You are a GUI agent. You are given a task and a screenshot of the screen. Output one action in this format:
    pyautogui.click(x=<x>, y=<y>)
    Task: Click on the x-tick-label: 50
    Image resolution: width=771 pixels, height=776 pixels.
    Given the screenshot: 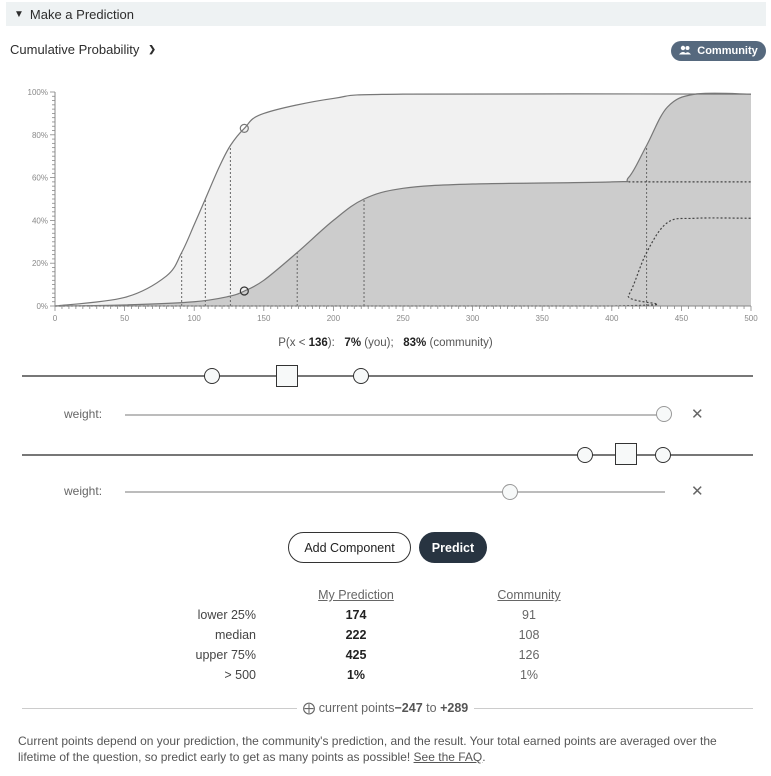 What is the action you would take?
    pyautogui.click(x=124, y=318)
    